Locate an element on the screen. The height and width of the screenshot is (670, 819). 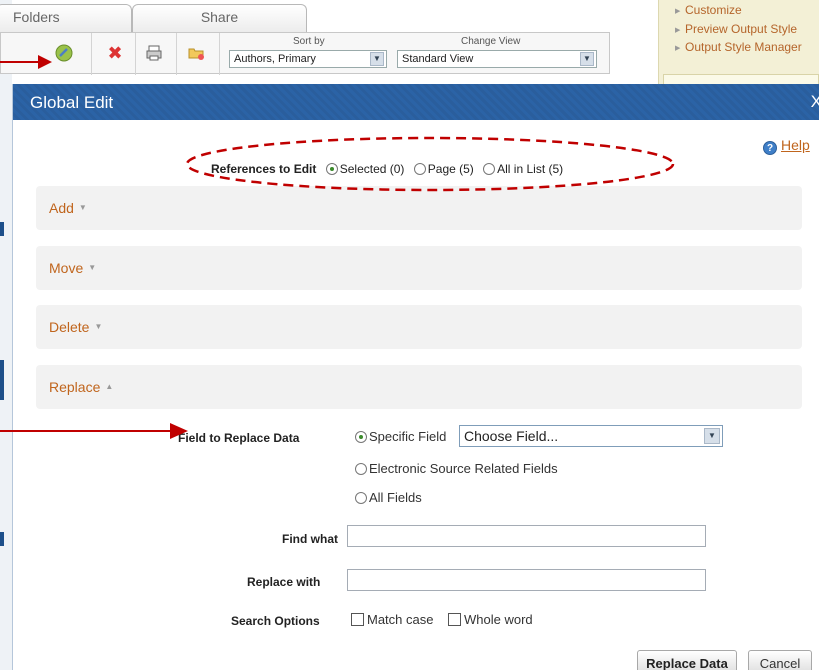
annotation-ellipse is located at coordinates (430, 164).